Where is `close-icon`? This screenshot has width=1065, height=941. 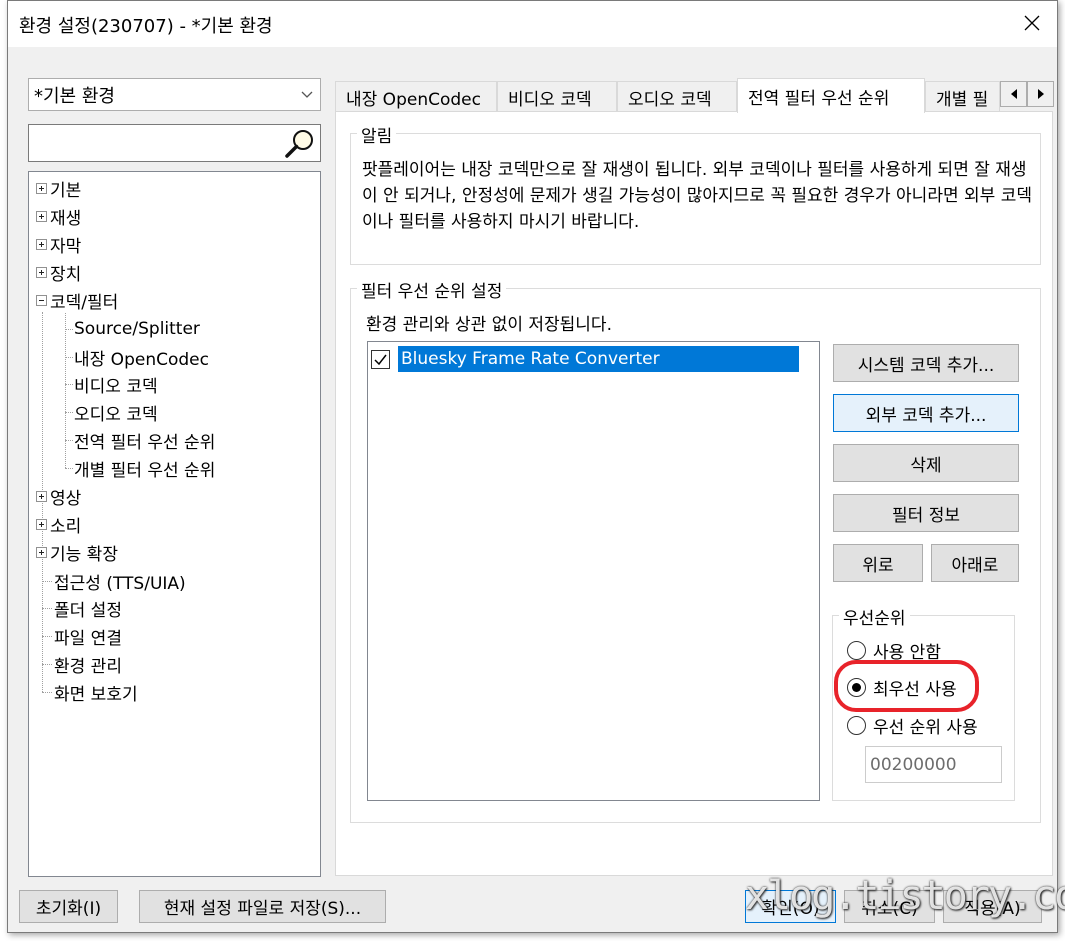
close-icon is located at coordinates (1032, 23).